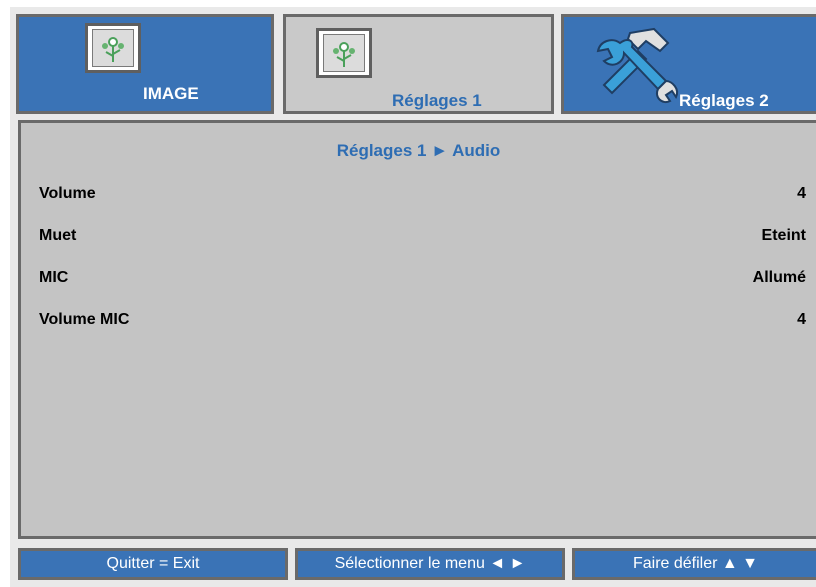 The height and width of the screenshot is (587, 816). What do you see at coordinates (779, 277) in the screenshot?
I see `menu-row-value: Allumé` at bounding box center [779, 277].